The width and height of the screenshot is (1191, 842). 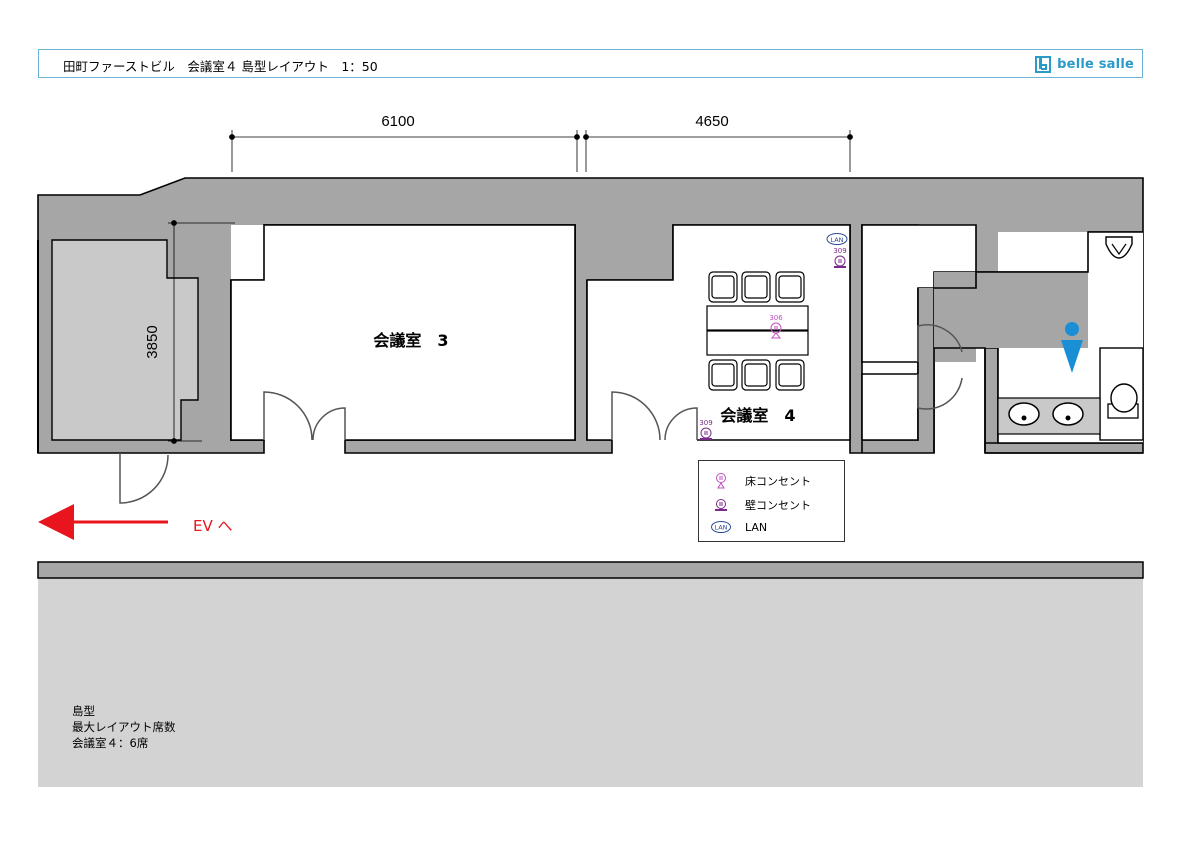 What do you see at coordinates (721, 505) in the screenshot?
I see `wall-outlet-icon` at bounding box center [721, 505].